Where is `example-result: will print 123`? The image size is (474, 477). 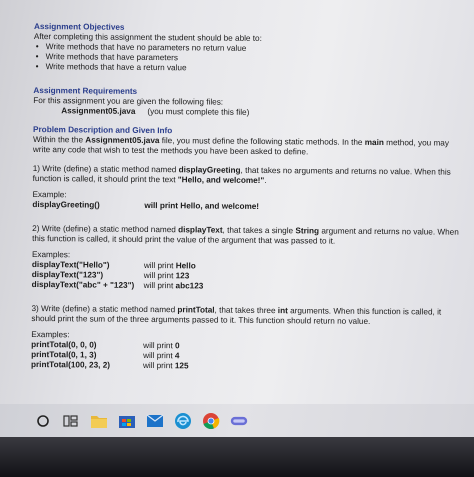 example-result: will print 123 is located at coordinates (167, 276).